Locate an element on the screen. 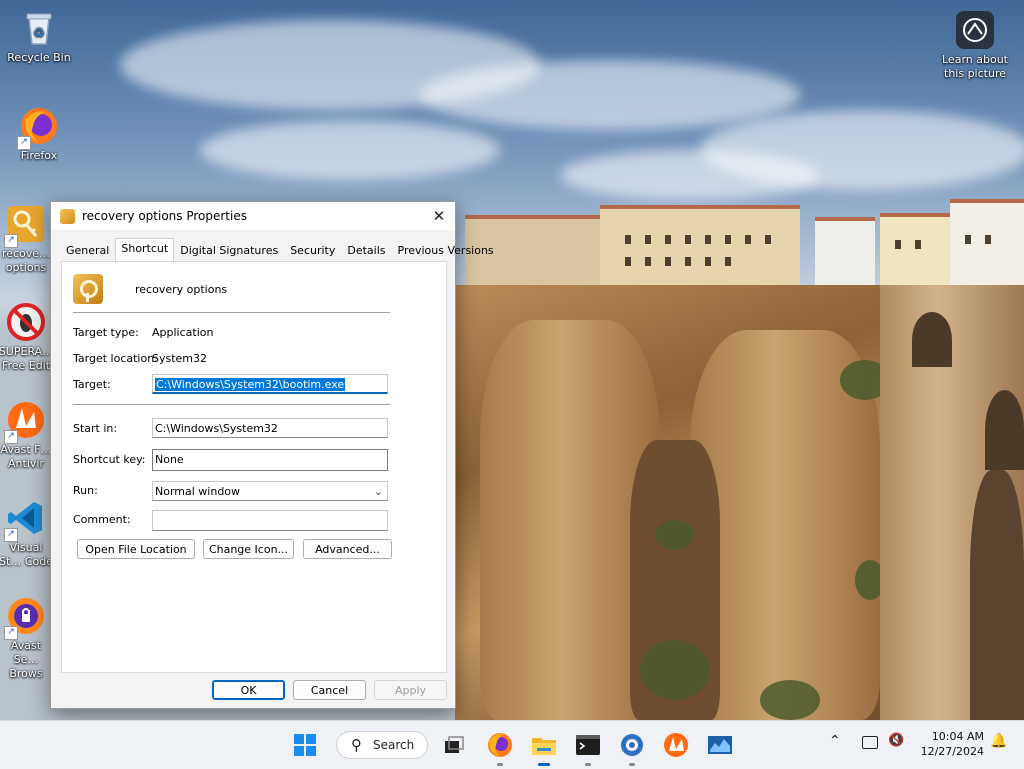 This screenshot has height=769, width=1024. firefox-icon is located at coordinates (500, 745).